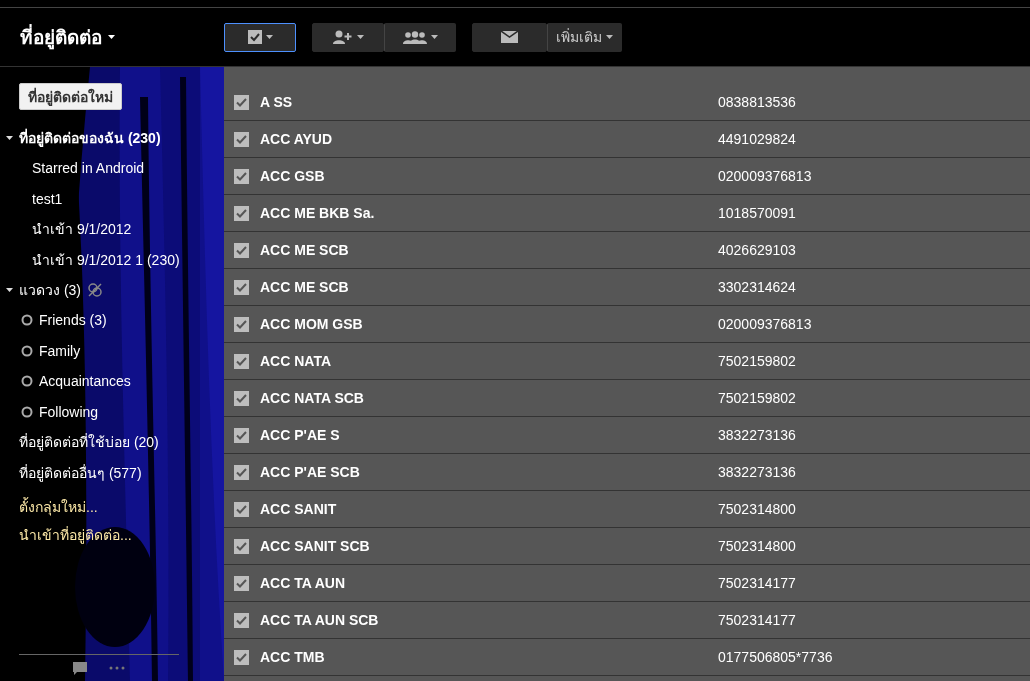 This screenshot has width=1030, height=681. I want to click on add-person-icon, so click(342, 37).